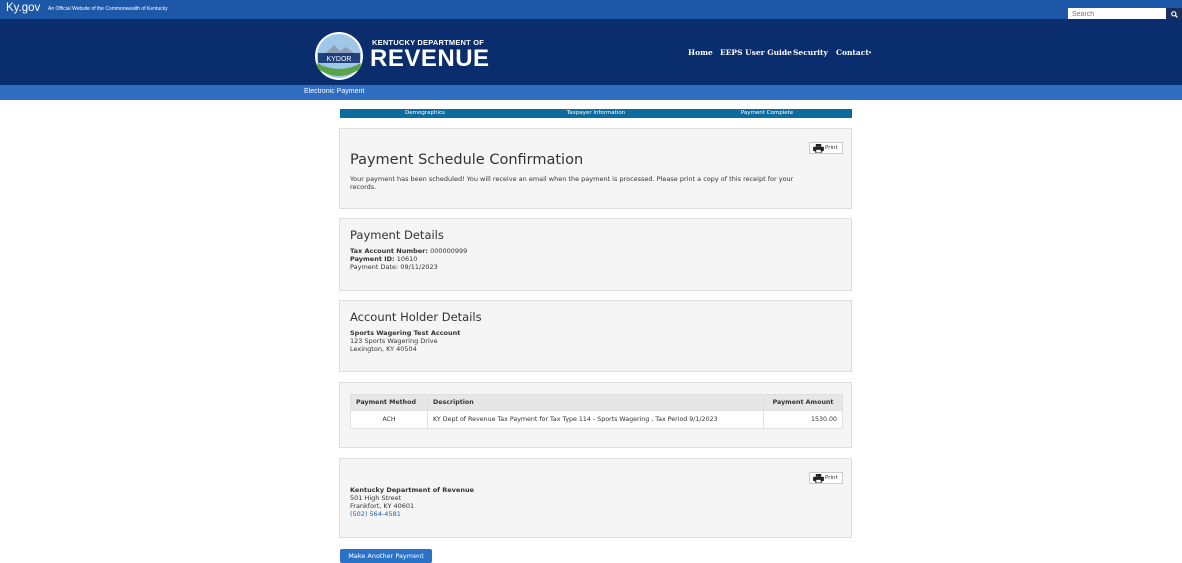  I want to click on nav-home: Home, so click(700, 52).